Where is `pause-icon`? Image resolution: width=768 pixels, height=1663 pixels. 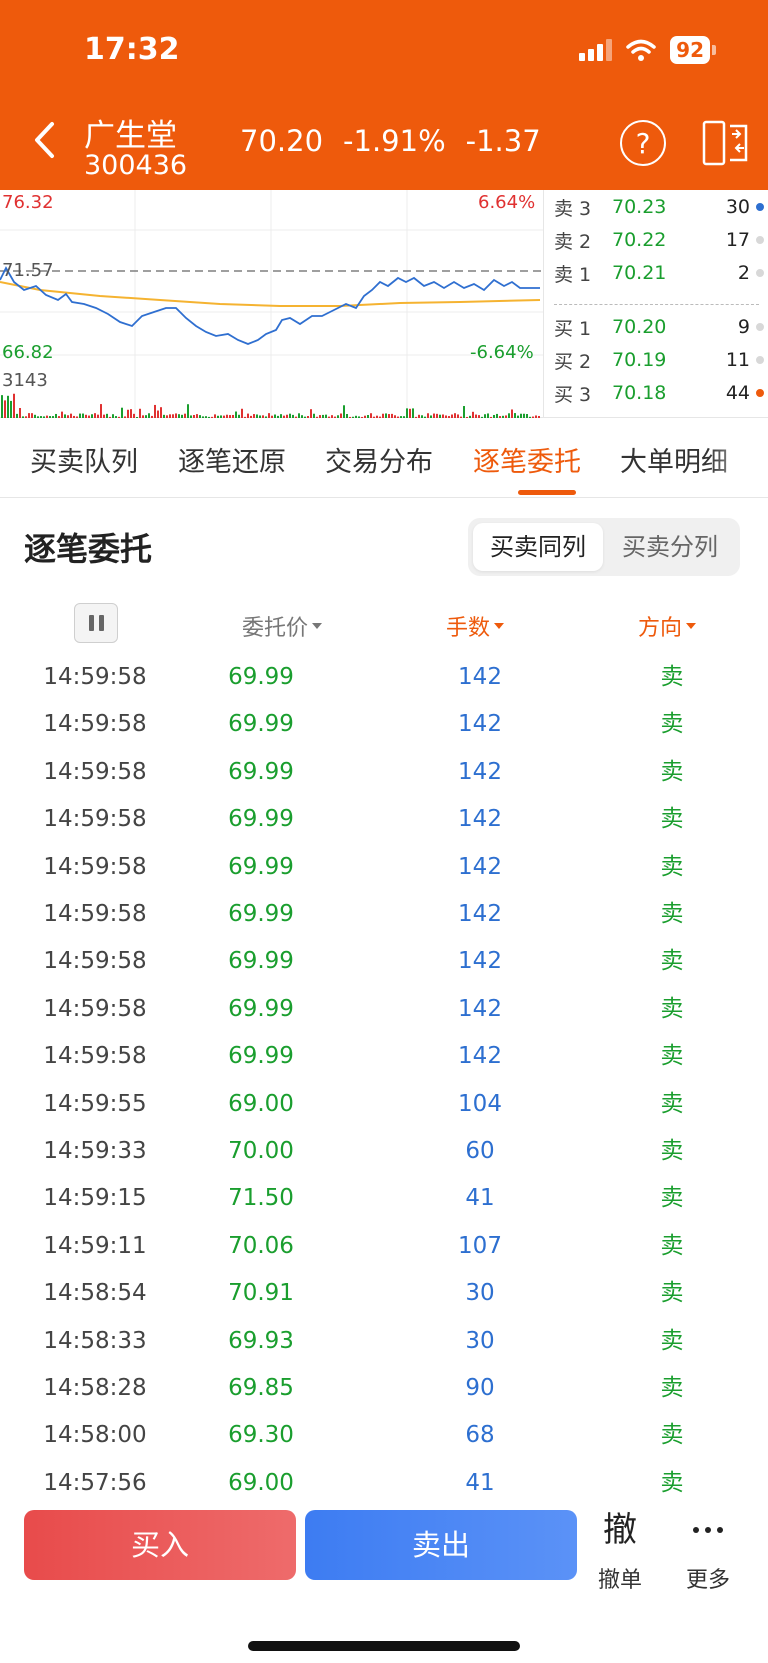 pause-icon is located at coordinates (91, 623).